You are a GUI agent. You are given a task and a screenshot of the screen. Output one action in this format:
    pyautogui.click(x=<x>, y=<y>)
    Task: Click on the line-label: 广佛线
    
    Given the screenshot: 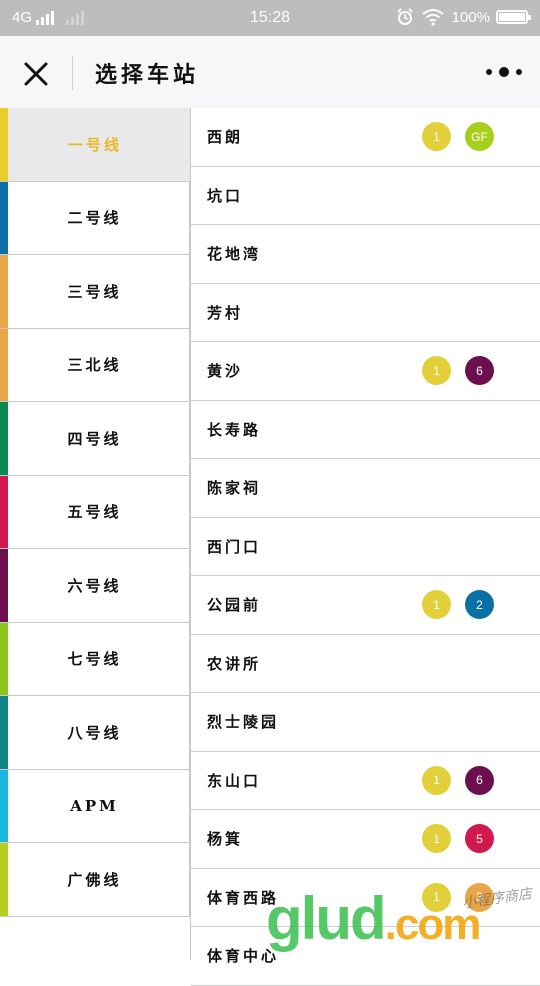 What is the action you would take?
    pyautogui.click(x=94, y=879)
    